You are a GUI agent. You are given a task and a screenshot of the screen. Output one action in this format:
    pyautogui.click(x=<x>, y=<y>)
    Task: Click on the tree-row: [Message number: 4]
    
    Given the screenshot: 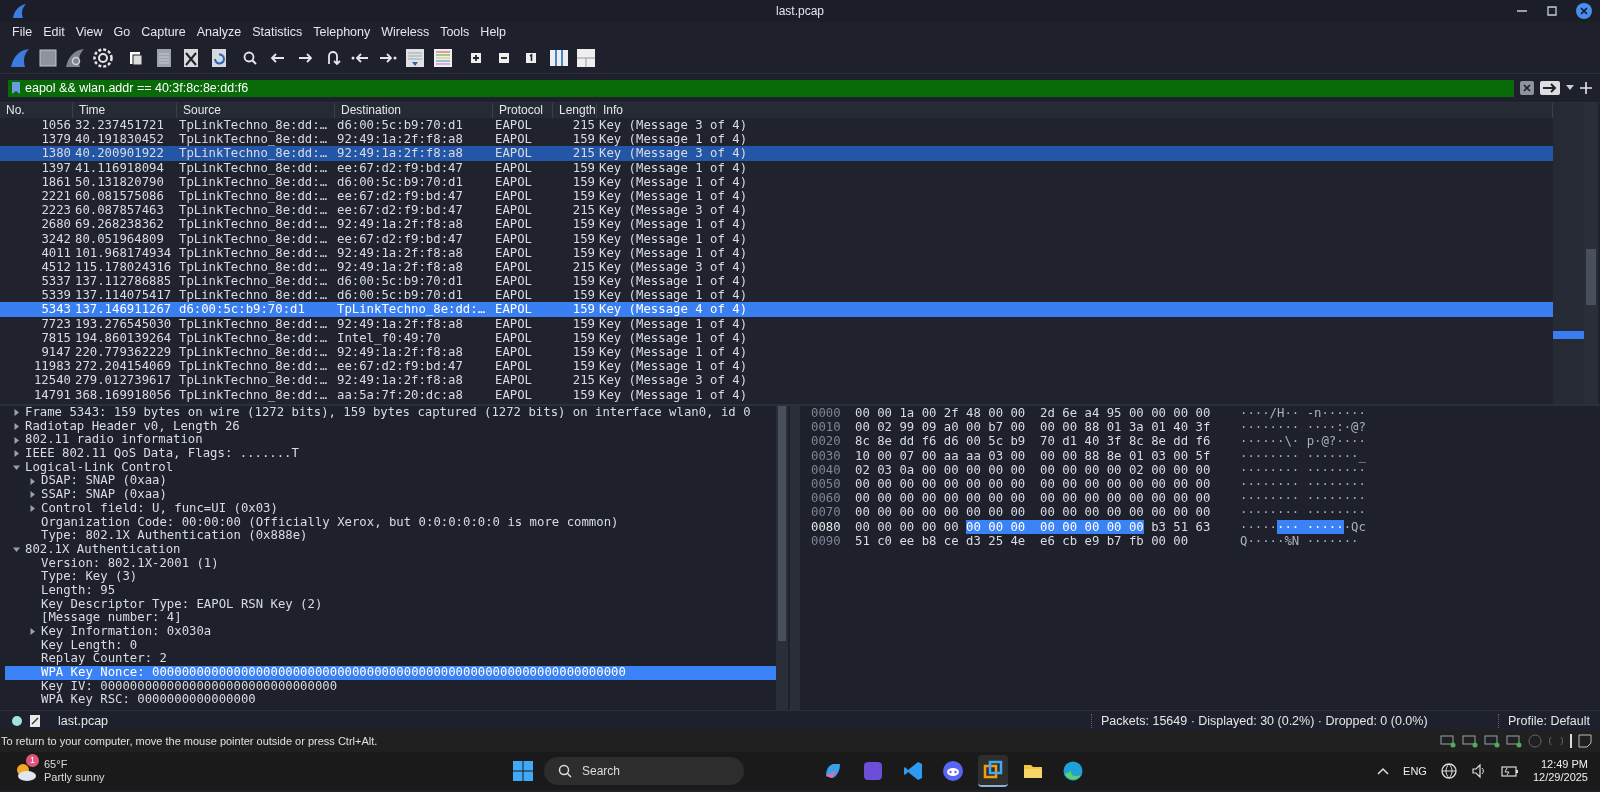 What is the action you would take?
    pyautogui.click(x=390, y=618)
    